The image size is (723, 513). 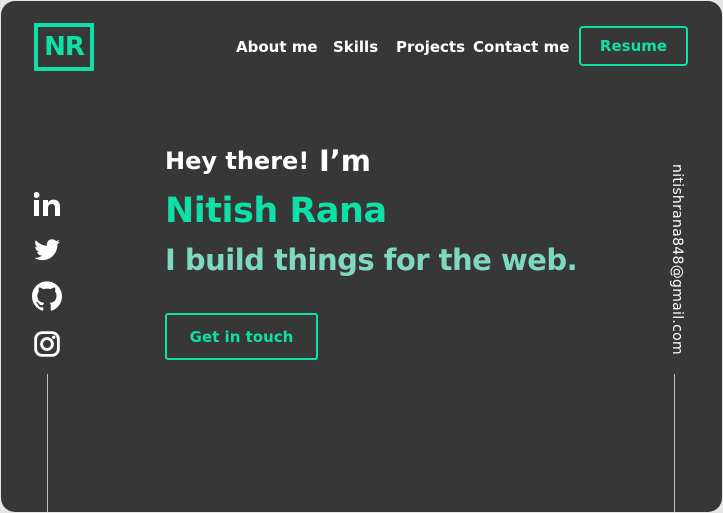 I want to click on hero-greeting-suffix: I’m, so click(x=345, y=161).